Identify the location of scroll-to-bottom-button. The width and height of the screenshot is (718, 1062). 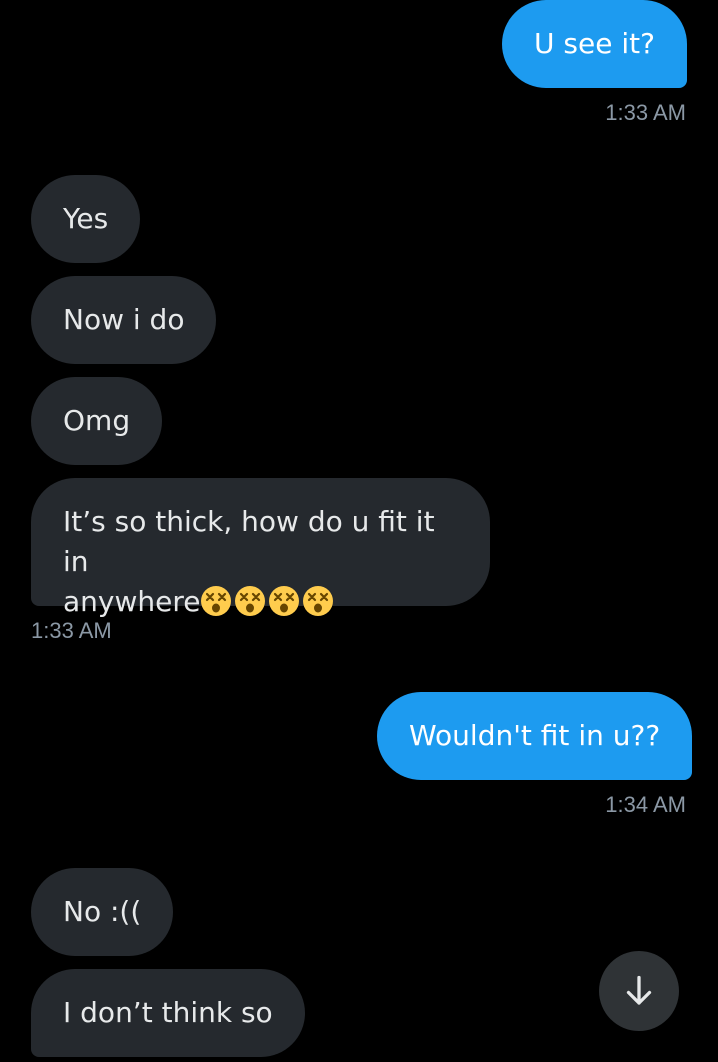
(639, 991).